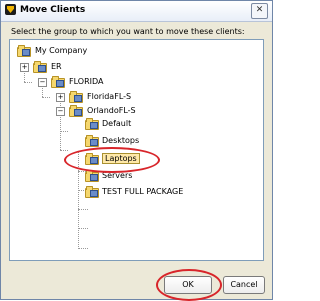 This screenshot has height=301, width=320. What do you see at coordinates (145, 124) in the screenshot?
I see `tree-node-default: Default` at bounding box center [145, 124].